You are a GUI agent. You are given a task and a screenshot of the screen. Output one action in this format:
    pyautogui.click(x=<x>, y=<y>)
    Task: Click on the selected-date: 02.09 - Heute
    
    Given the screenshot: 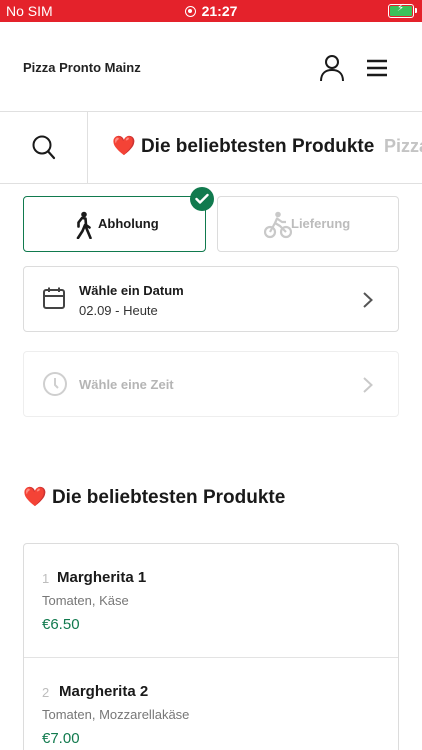 What is the action you would take?
    pyautogui.click(x=118, y=310)
    